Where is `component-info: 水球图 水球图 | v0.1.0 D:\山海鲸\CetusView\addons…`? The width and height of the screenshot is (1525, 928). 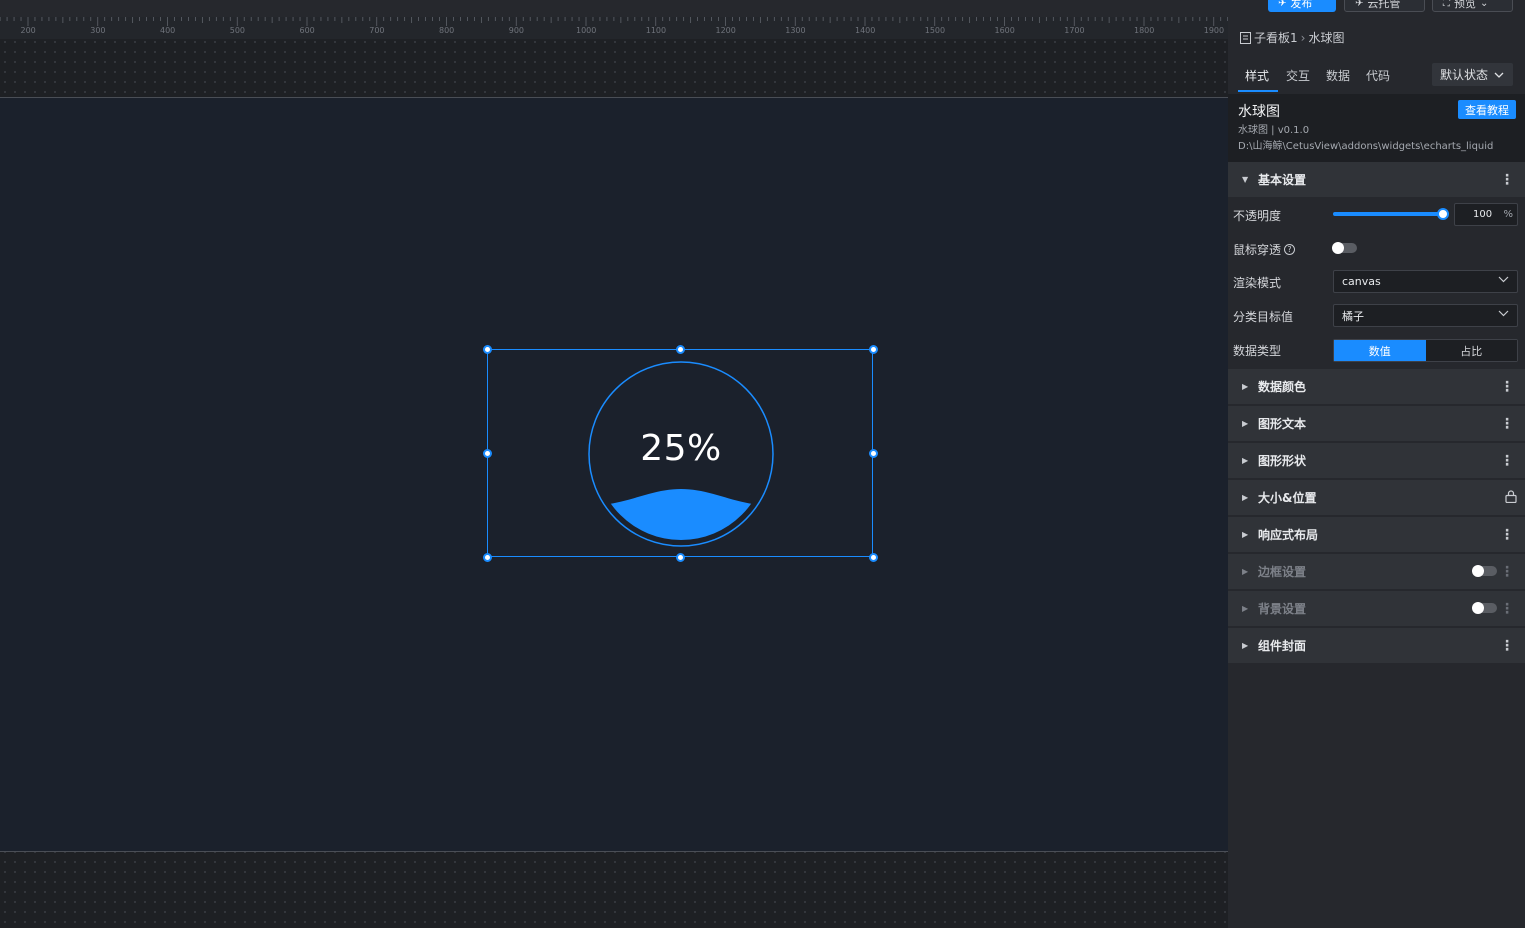
component-info: 水球图 水球图 | v0.1.0 D:\山海鲸\CetusView\addons… is located at coordinates (1376, 128).